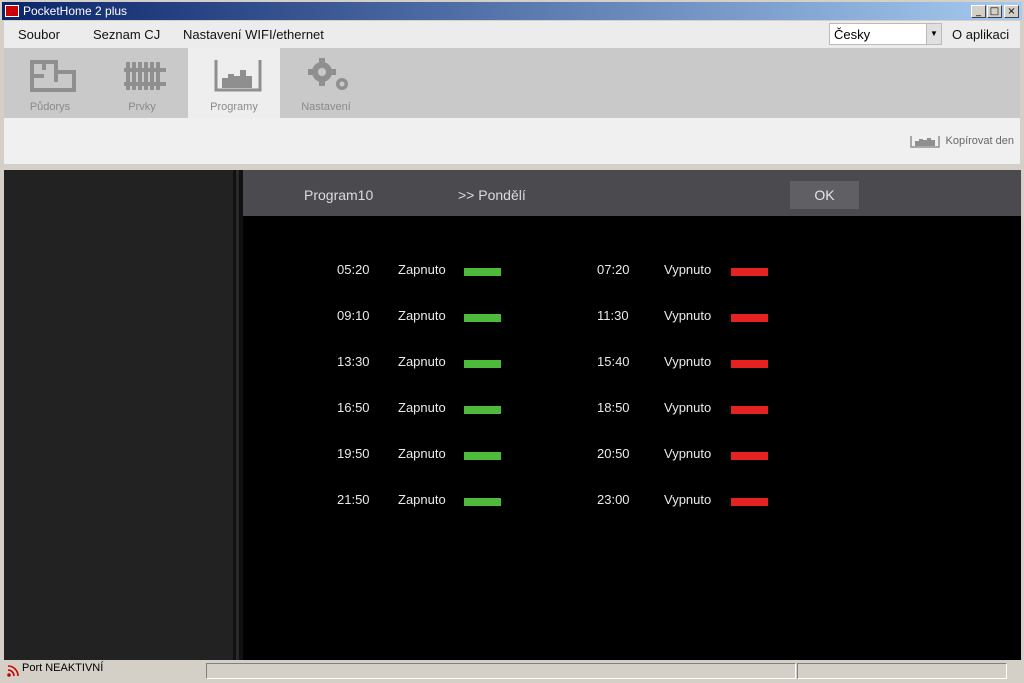 The image size is (1024, 683). Describe the element at coordinates (613, 407) in the screenshot. I see `schedule-time-off: 18:50` at that location.